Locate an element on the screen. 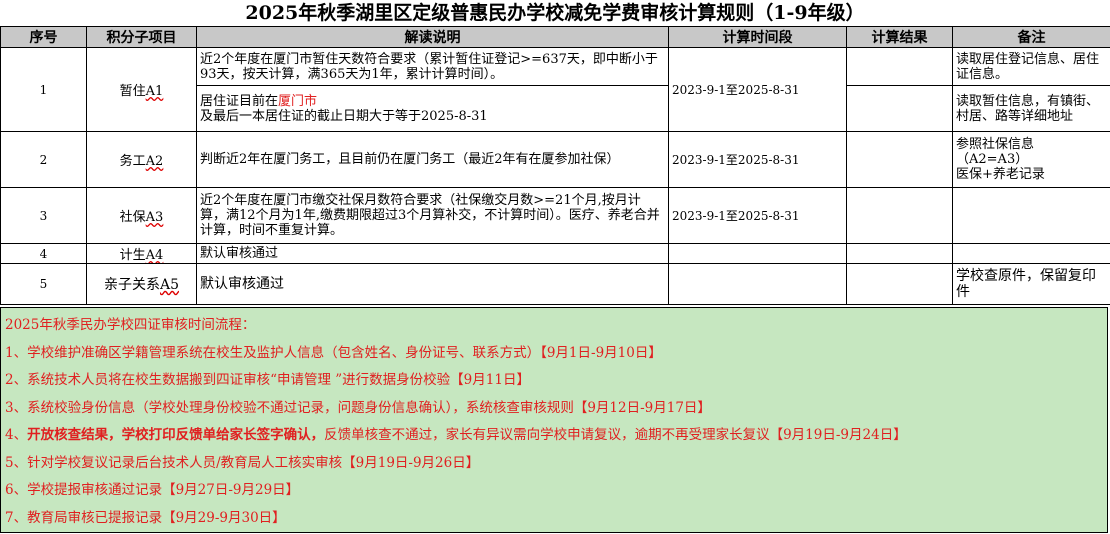 The image size is (1110, 534). remark-line: （A2=A3） is located at coordinates (992, 159).